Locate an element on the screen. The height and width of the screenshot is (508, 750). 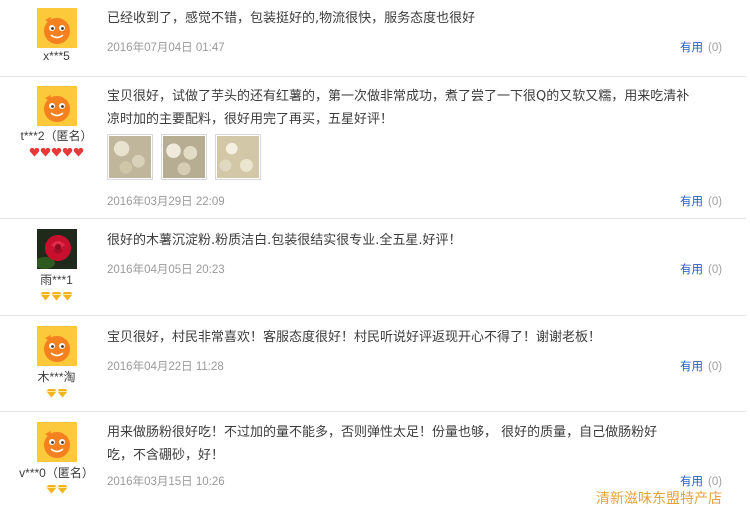
review-text: 很好的木薯沉淀粉.粉质洁白.包装很结实很专业.全五星.好评！ is located at coordinates (284, 240).